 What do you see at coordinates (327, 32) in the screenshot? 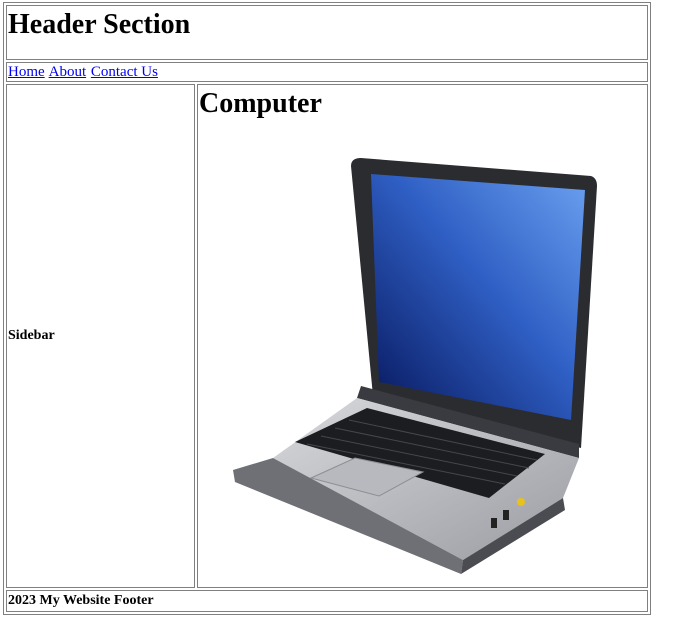
I see `header-section: Header Section` at bounding box center [327, 32].